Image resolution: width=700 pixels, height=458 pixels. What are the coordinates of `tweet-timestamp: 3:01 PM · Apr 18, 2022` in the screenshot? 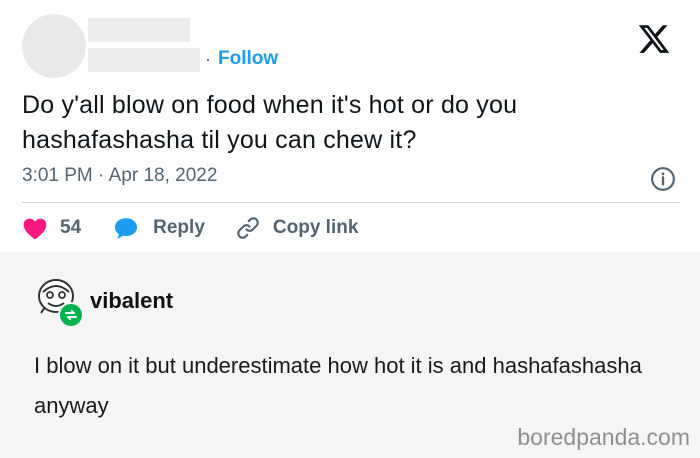 It's located at (119, 176).